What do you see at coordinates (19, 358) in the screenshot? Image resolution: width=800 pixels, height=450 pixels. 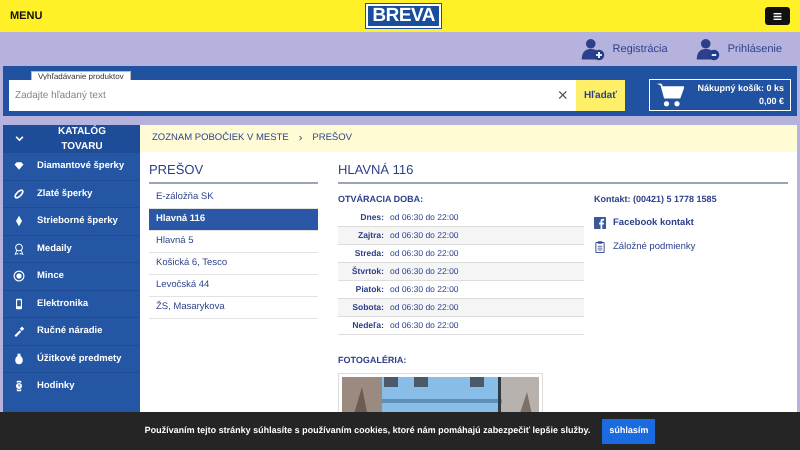 I see `vase-icon` at bounding box center [19, 358].